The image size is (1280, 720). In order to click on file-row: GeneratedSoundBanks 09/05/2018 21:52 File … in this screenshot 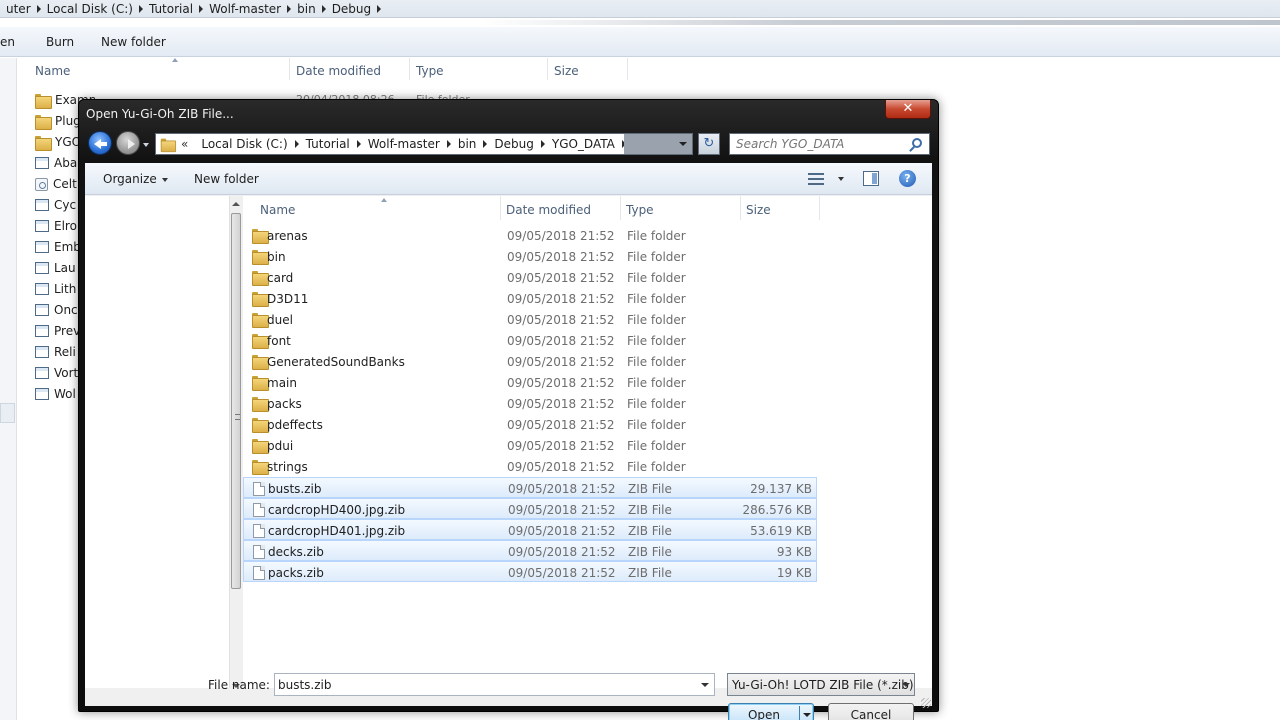, I will do `click(530, 361)`.